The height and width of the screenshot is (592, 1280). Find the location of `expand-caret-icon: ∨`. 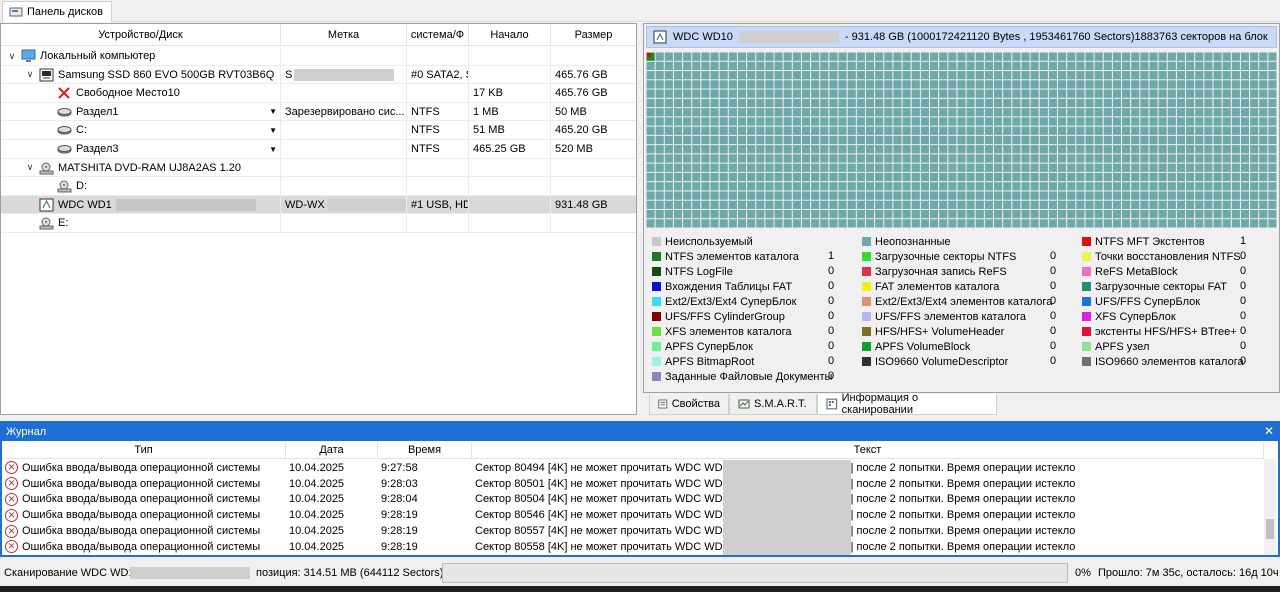

expand-caret-icon: ∨ is located at coordinates (12, 56).